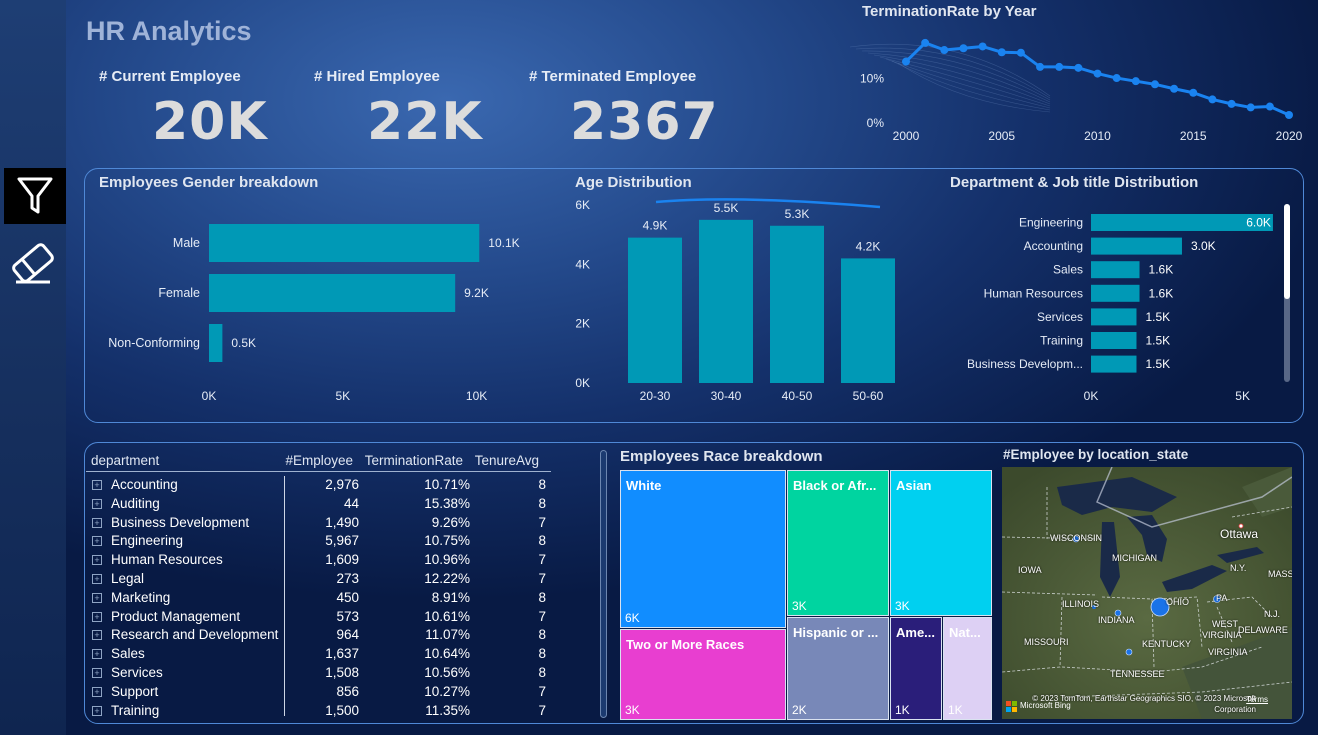 This screenshot has height=735, width=1318. What do you see at coordinates (726, 396) in the screenshot?
I see `x-tick-label: 30-40` at bounding box center [726, 396].